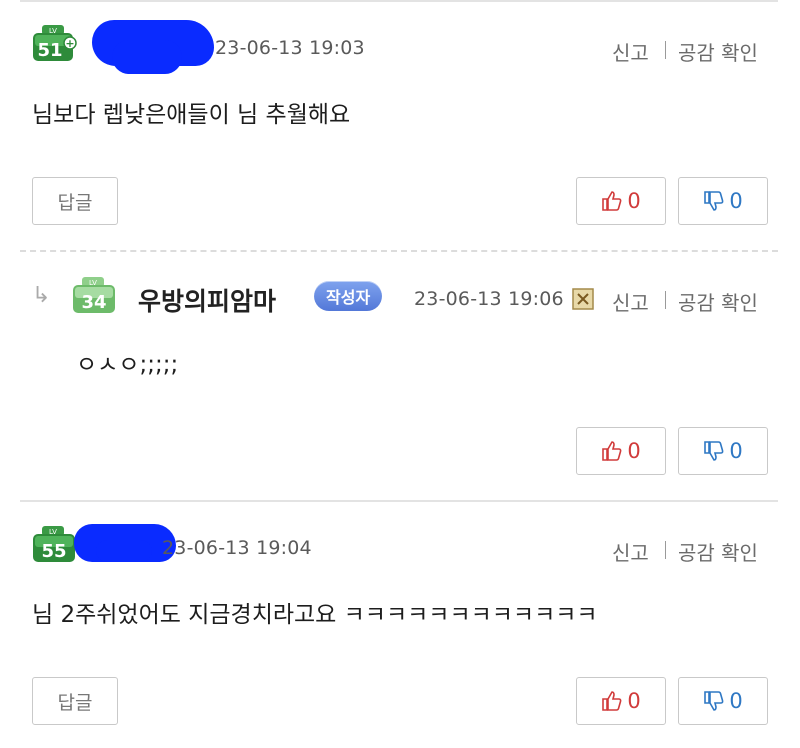 This screenshot has height=748, width=800. I want to click on comment-text: 님 2주쉬었어도 지금경치라고요 ㅋㅋㅋㅋㅋㅋㅋㅋㅋㅋㅋㅋ, so click(315, 615).